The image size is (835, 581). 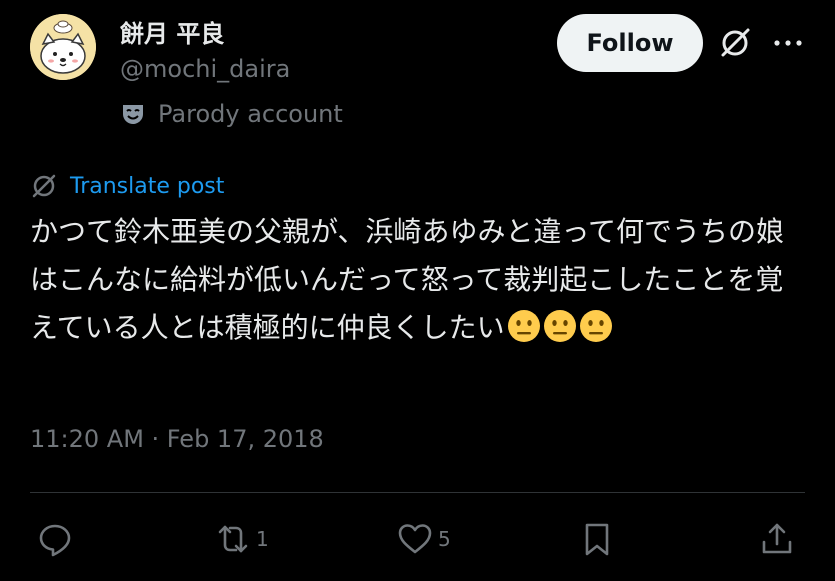 I want to click on reply-button, so click(x=57, y=539).